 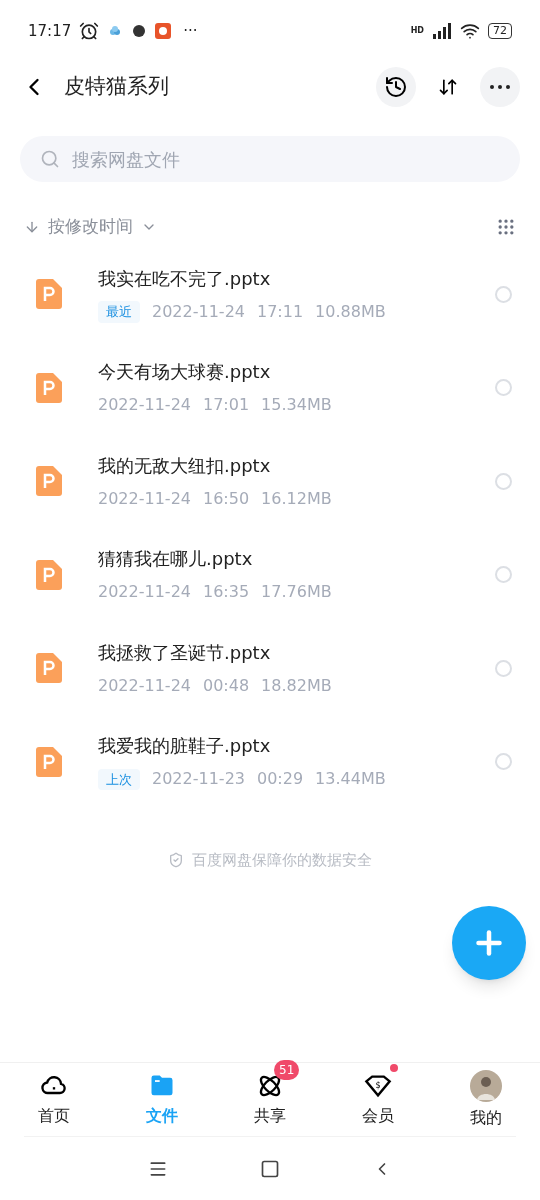 I want to click on battery-indicator: 72, so click(x=500, y=31).